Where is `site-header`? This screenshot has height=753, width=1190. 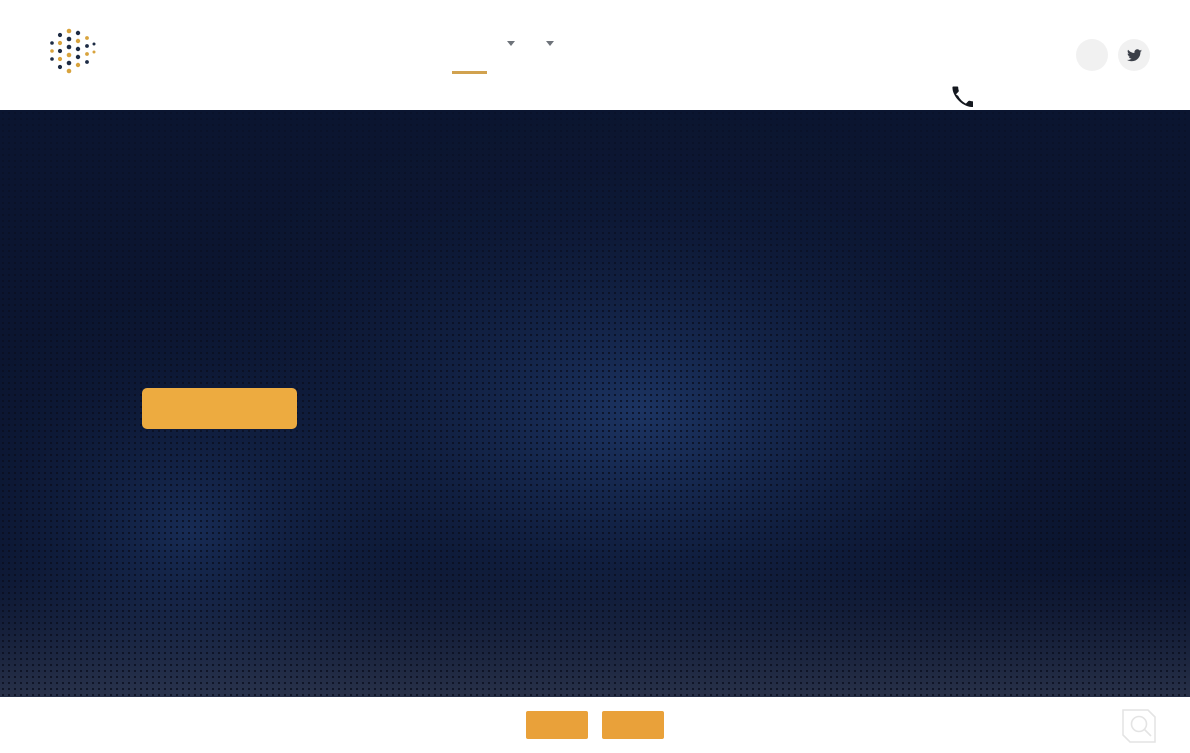 site-header is located at coordinates (595, 55).